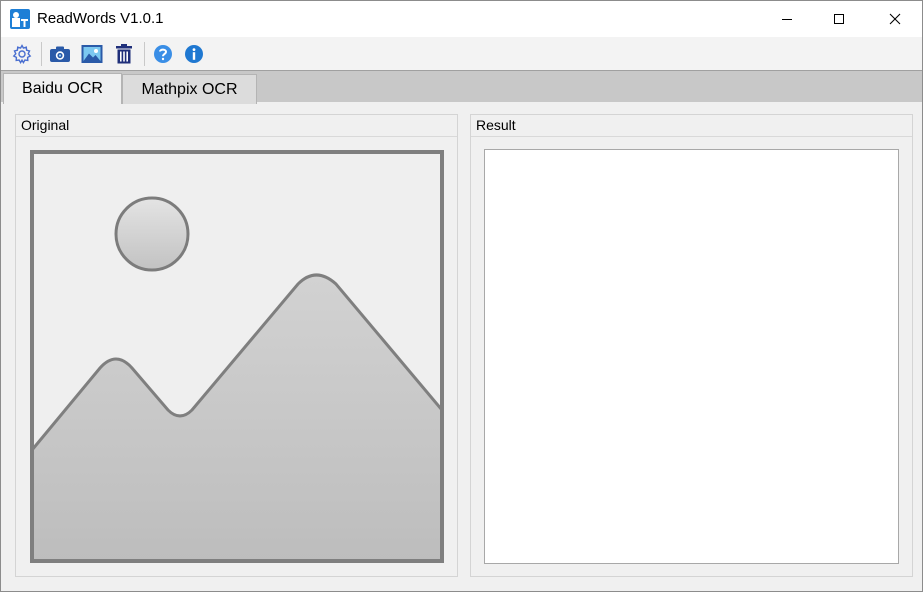  I want to click on app-icon, so click(20, 19).